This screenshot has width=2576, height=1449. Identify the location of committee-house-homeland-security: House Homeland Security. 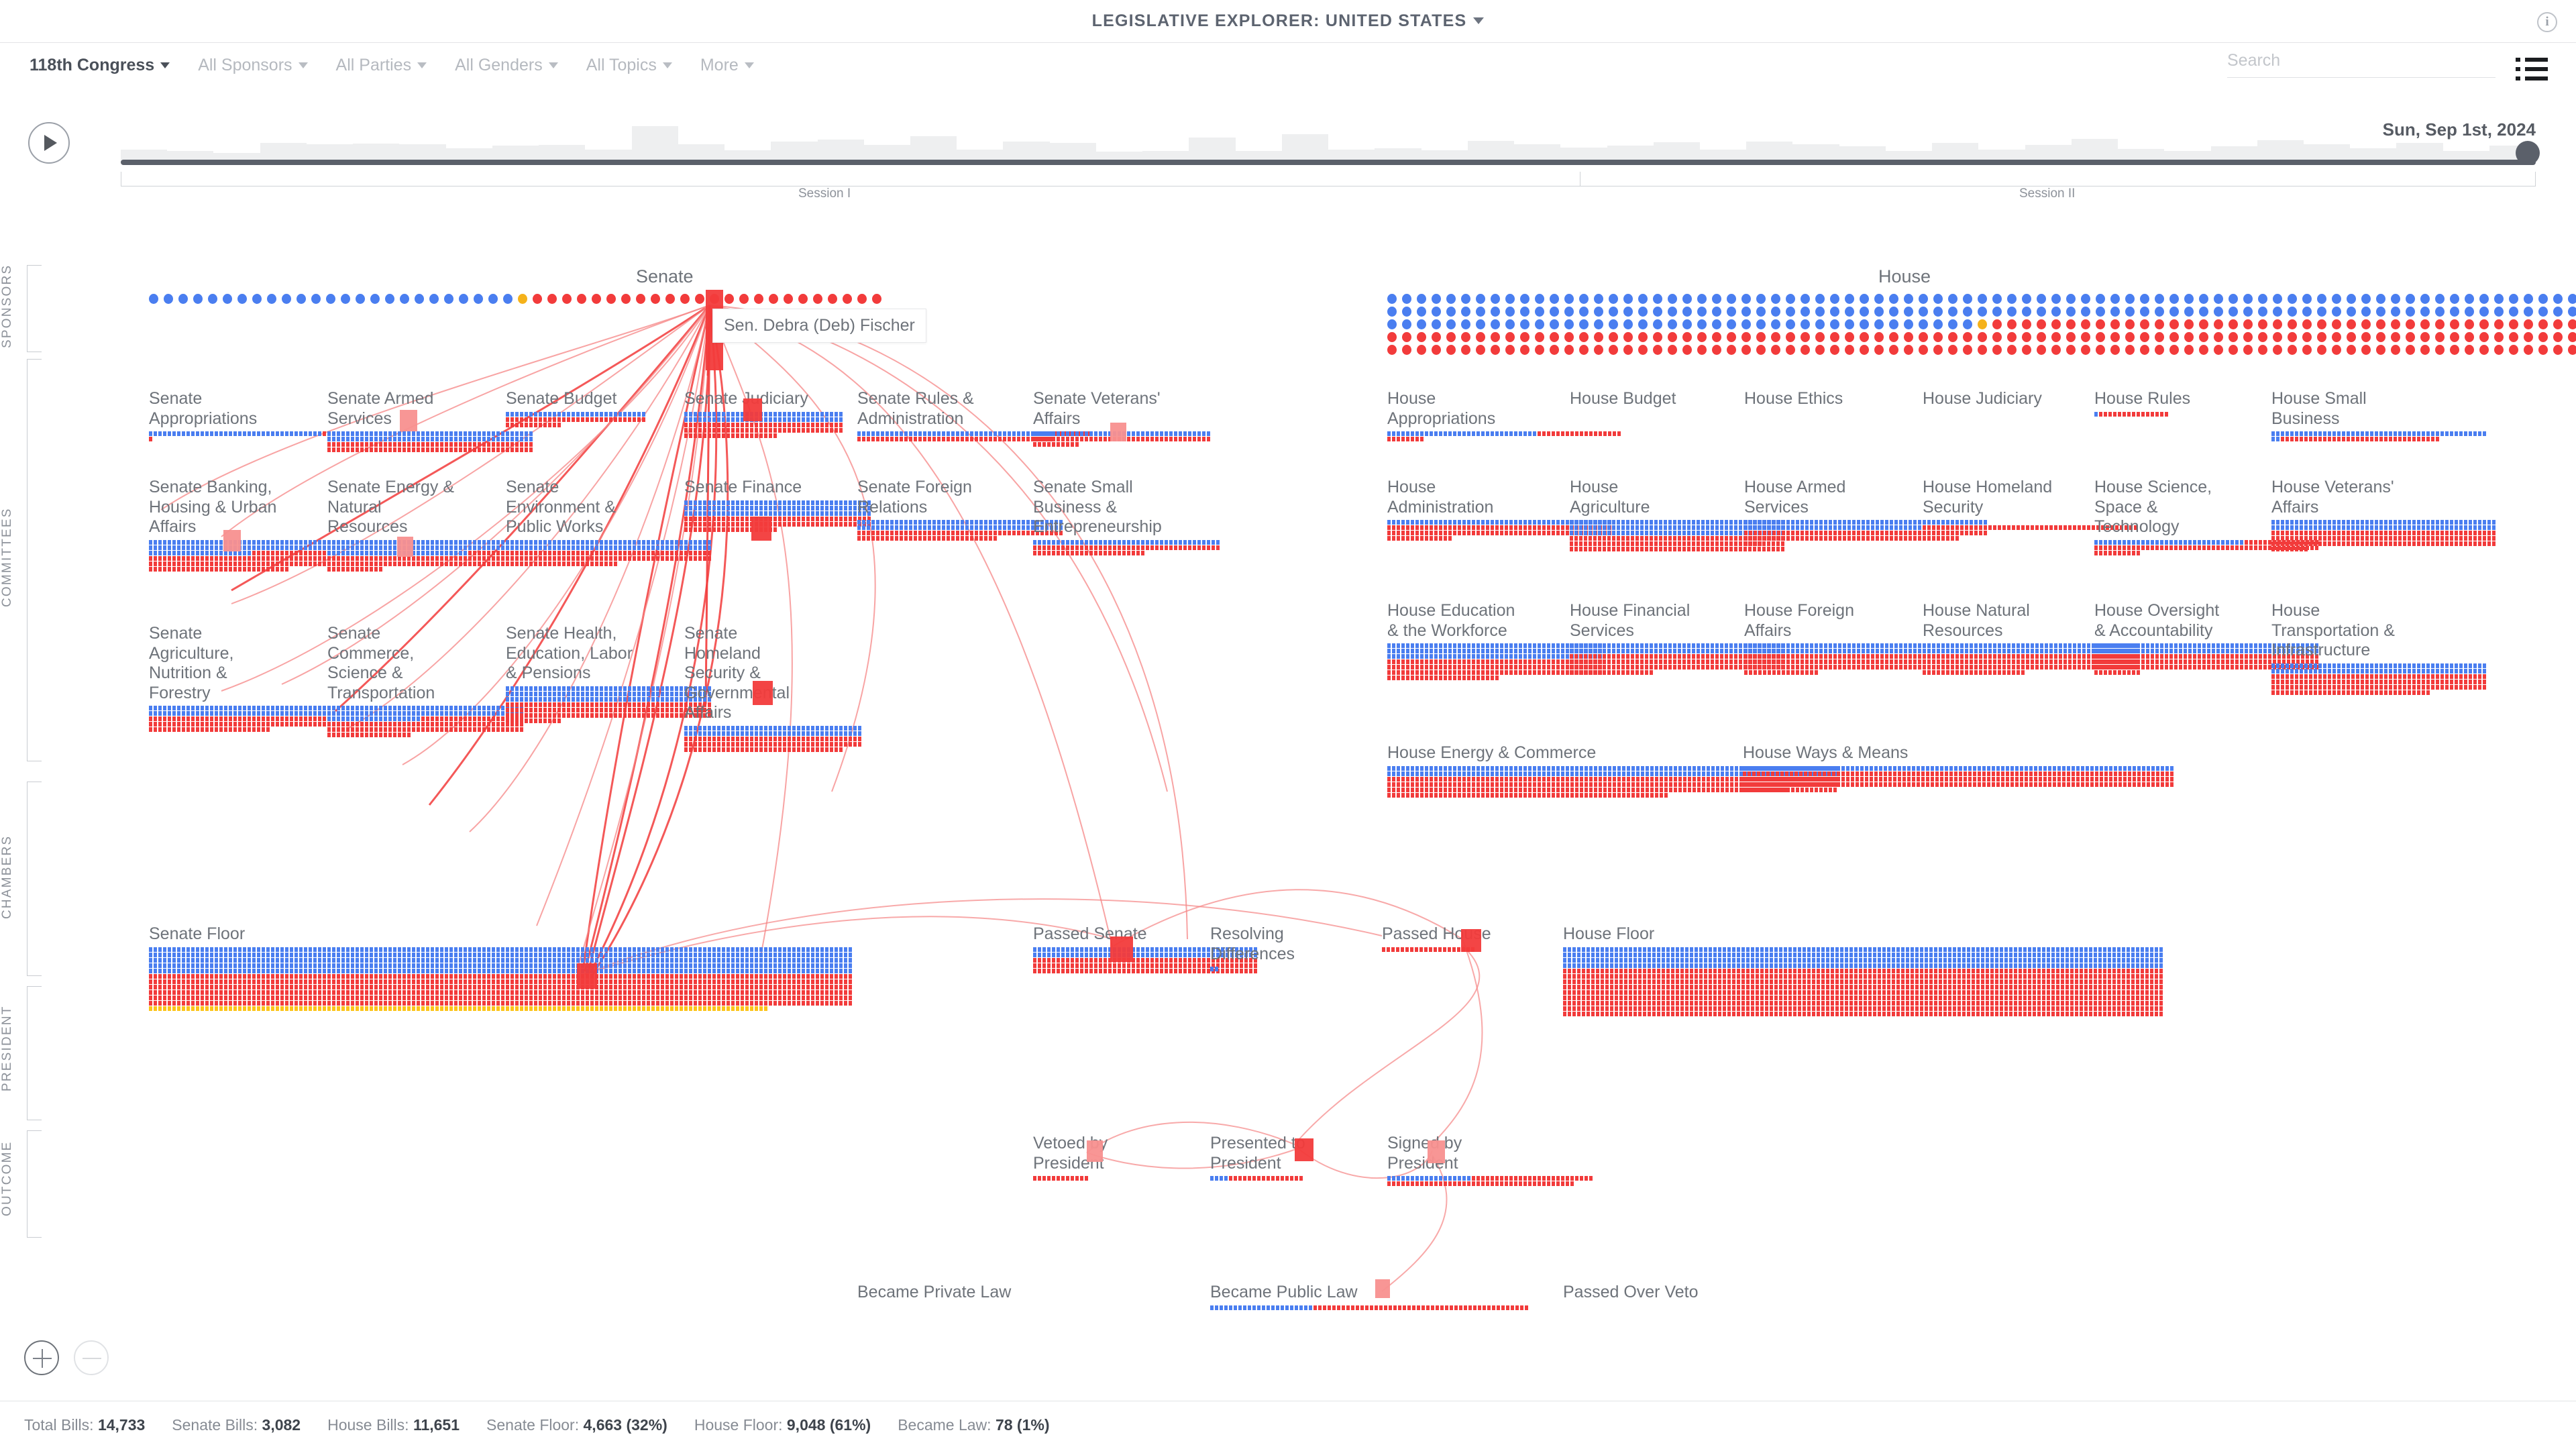
(2031, 507).